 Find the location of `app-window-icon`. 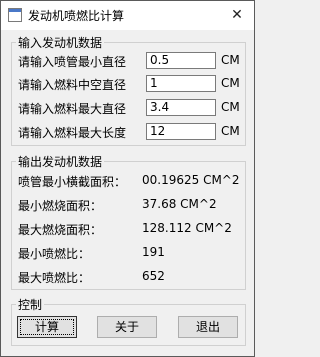

app-window-icon is located at coordinates (15, 15).